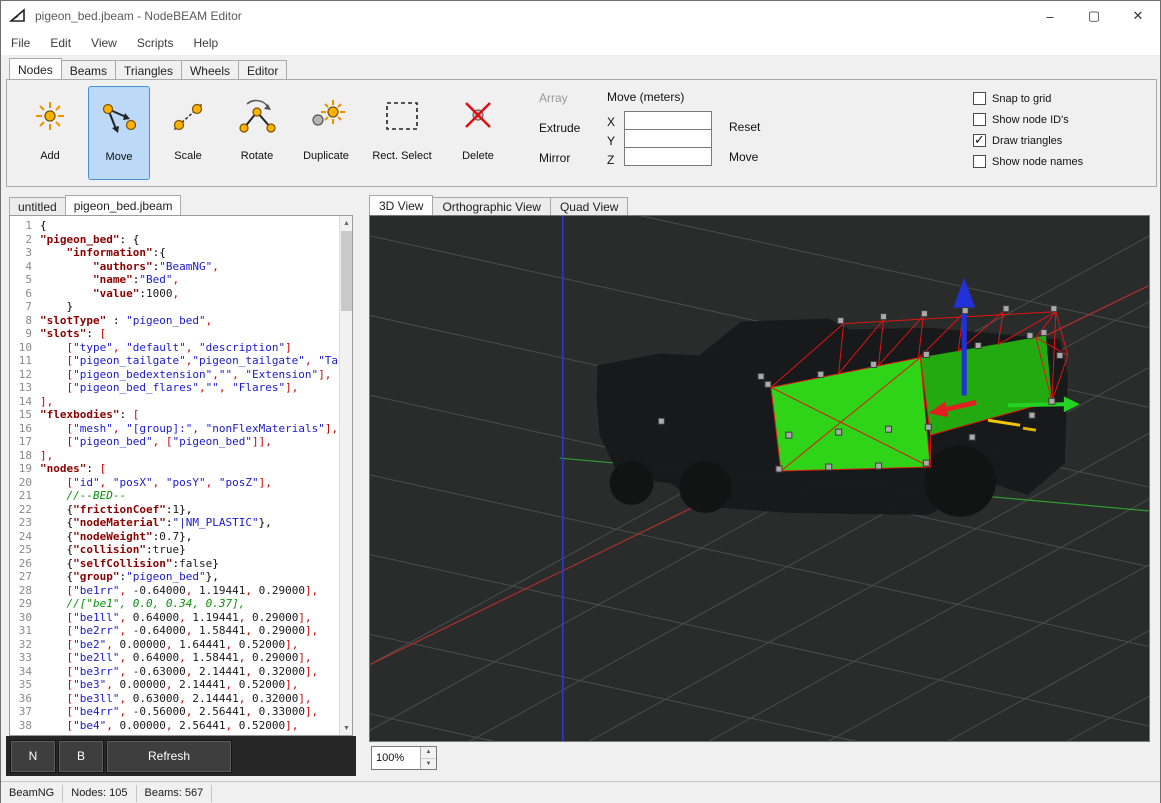 This screenshot has height=803, width=1161. I want to click on mirror-button: Mirror, so click(554, 158).